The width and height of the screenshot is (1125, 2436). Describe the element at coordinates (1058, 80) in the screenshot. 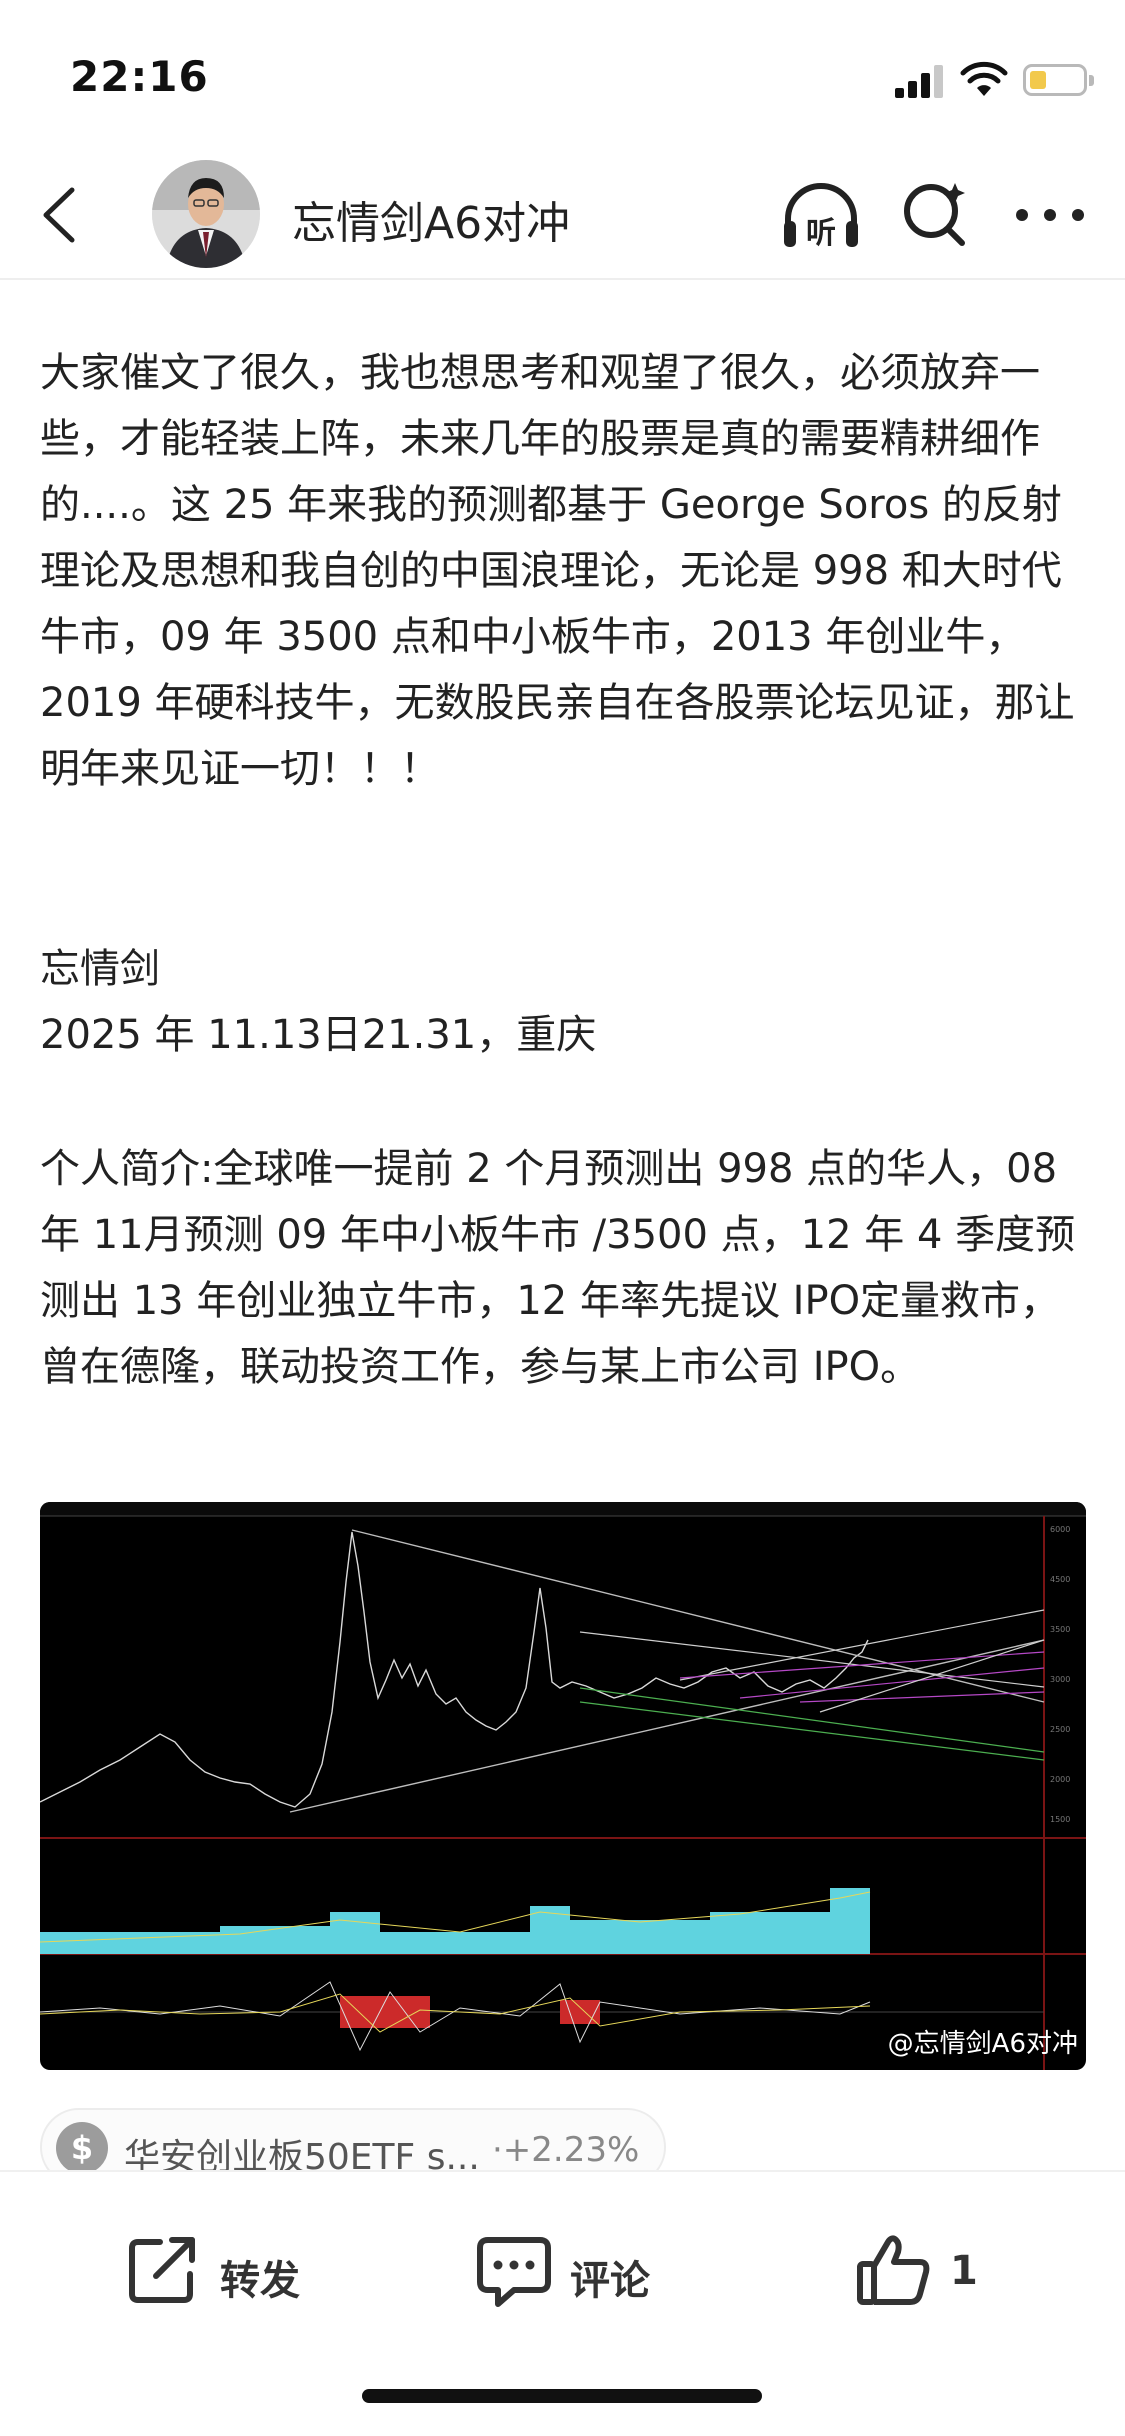

I see `battery-icon` at that location.